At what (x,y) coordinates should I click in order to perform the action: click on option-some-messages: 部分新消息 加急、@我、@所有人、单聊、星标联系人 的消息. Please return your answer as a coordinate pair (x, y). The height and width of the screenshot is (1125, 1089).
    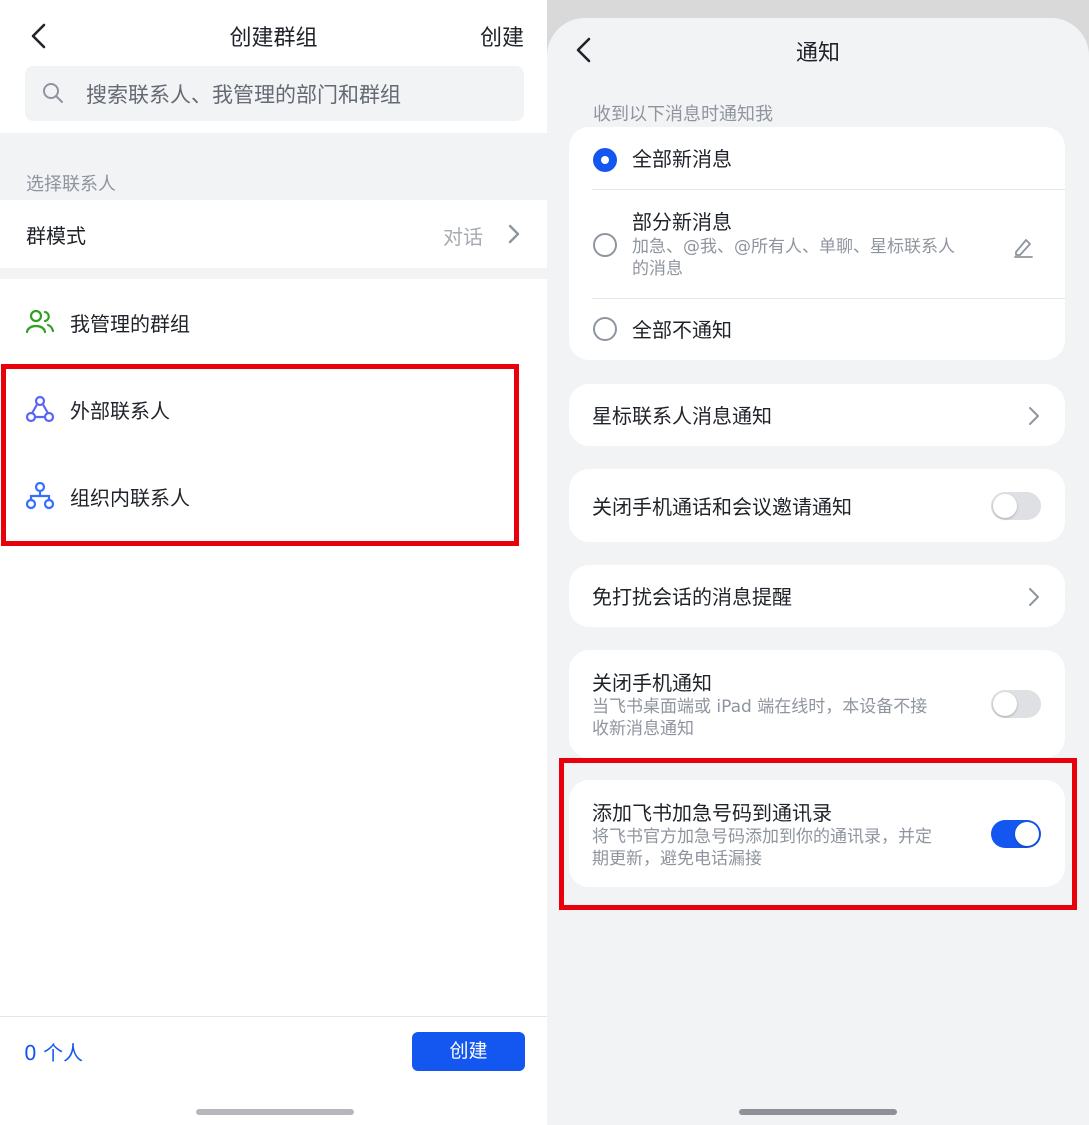
    Looking at the image, I should click on (817, 244).